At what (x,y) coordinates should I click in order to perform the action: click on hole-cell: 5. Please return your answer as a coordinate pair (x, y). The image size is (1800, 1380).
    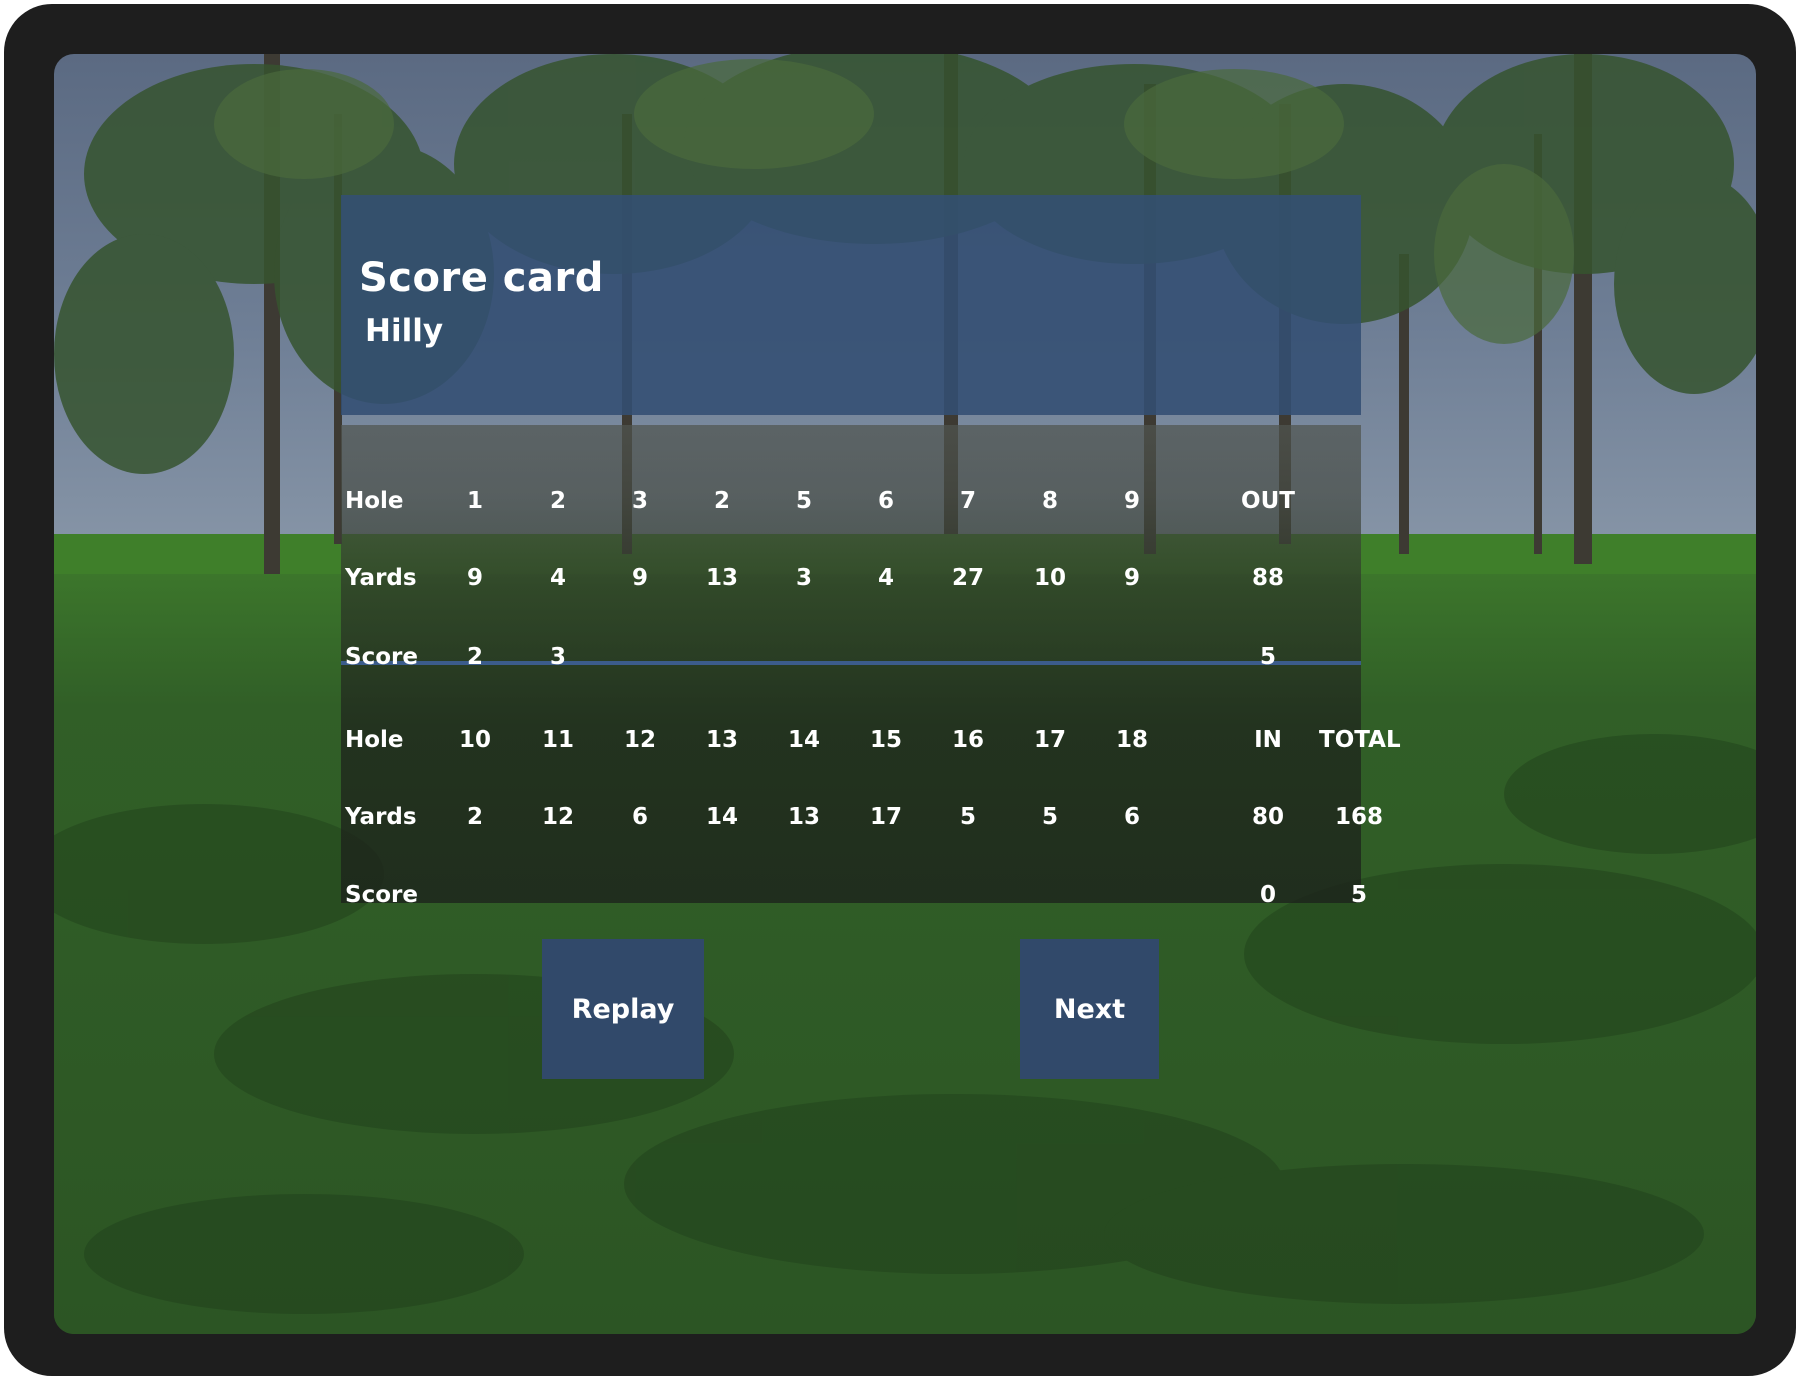
    Looking at the image, I should click on (803, 501).